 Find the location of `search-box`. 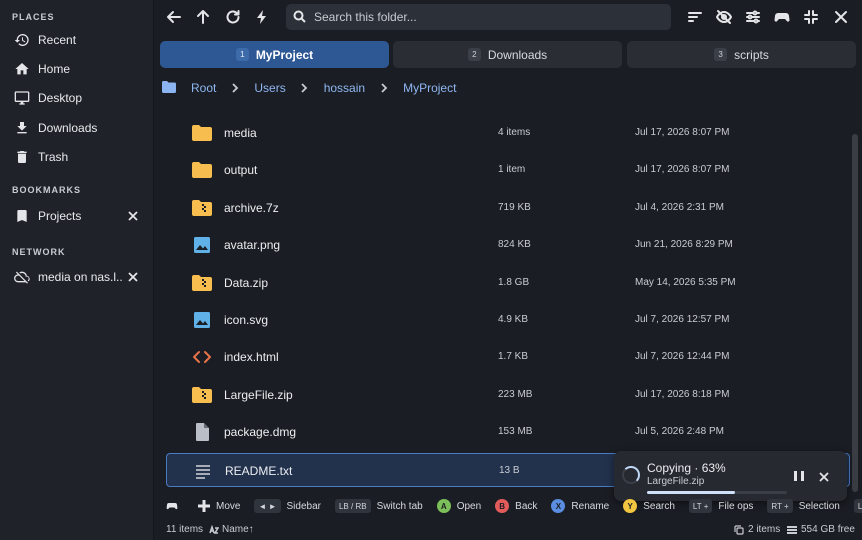

search-box is located at coordinates (478, 17).